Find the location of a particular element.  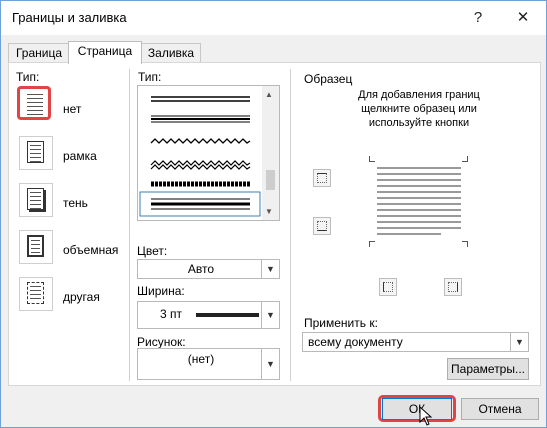

page-custom-icon is located at coordinates (35, 293).